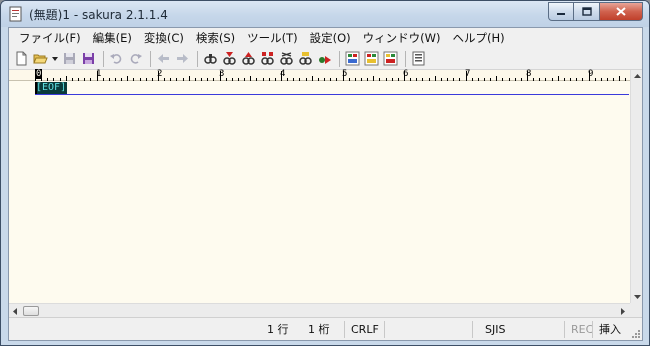 This screenshot has width=650, height=346. I want to click on bookmark-icon, so click(305, 58).